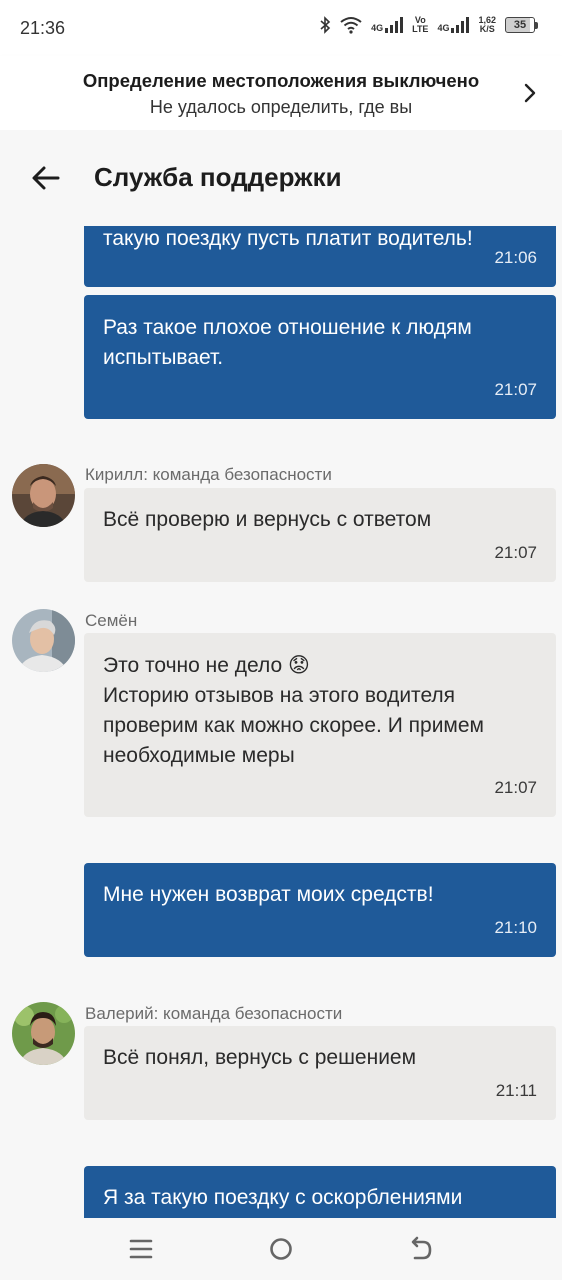 The height and width of the screenshot is (1280, 562). I want to click on message-incoming: Всё проверю и вернусь с ответом 21:07, so click(320, 535).